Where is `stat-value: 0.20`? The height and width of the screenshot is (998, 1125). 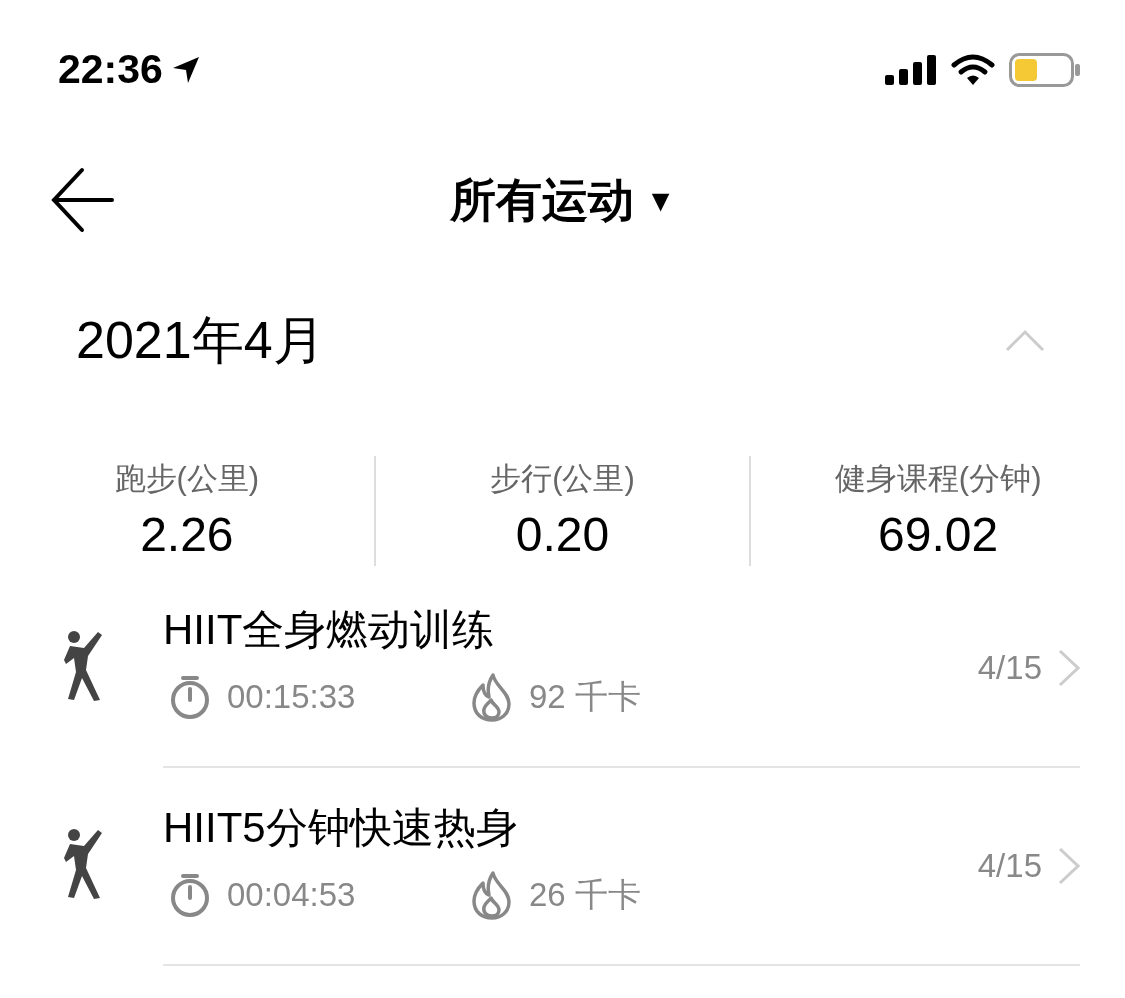
stat-value: 0.20 is located at coordinates (562, 534).